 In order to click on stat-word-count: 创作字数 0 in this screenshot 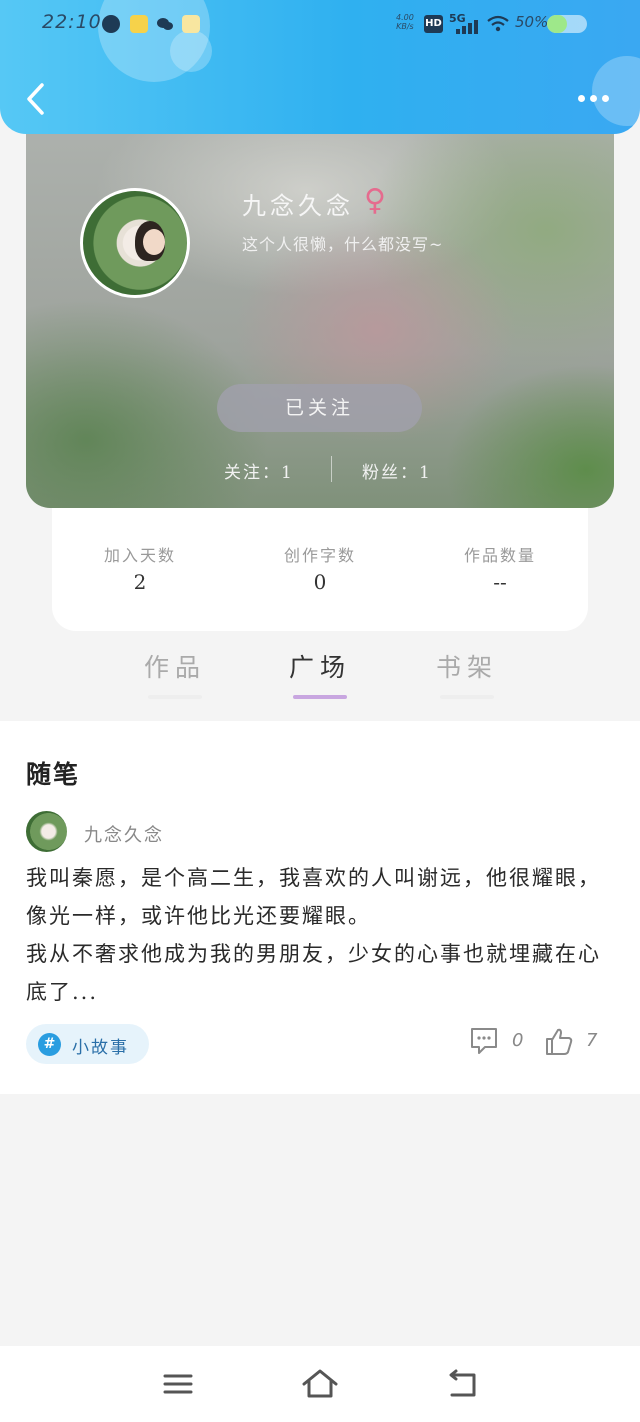, I will do `click(320, 568)`.